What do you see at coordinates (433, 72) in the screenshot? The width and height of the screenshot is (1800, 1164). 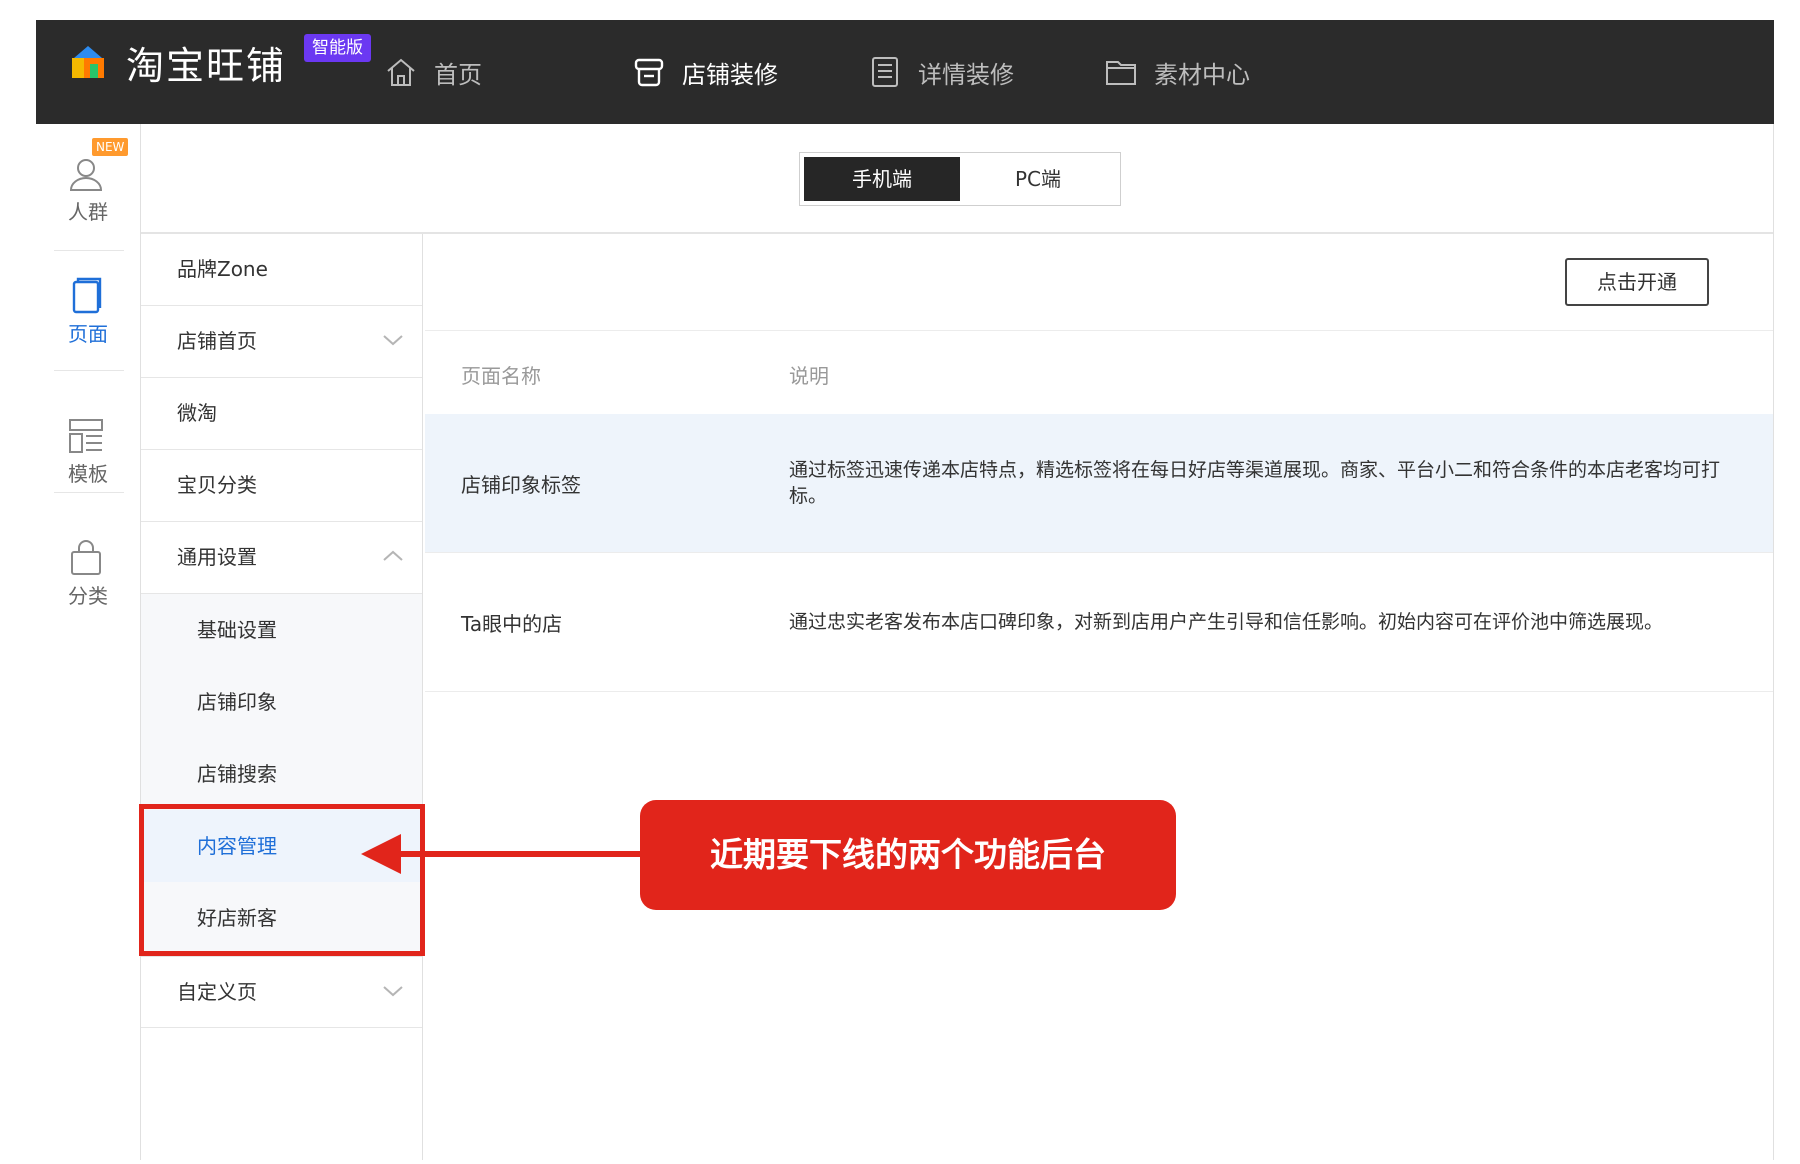 I see `nav-home: 首页` at bounding box center [433, 72].